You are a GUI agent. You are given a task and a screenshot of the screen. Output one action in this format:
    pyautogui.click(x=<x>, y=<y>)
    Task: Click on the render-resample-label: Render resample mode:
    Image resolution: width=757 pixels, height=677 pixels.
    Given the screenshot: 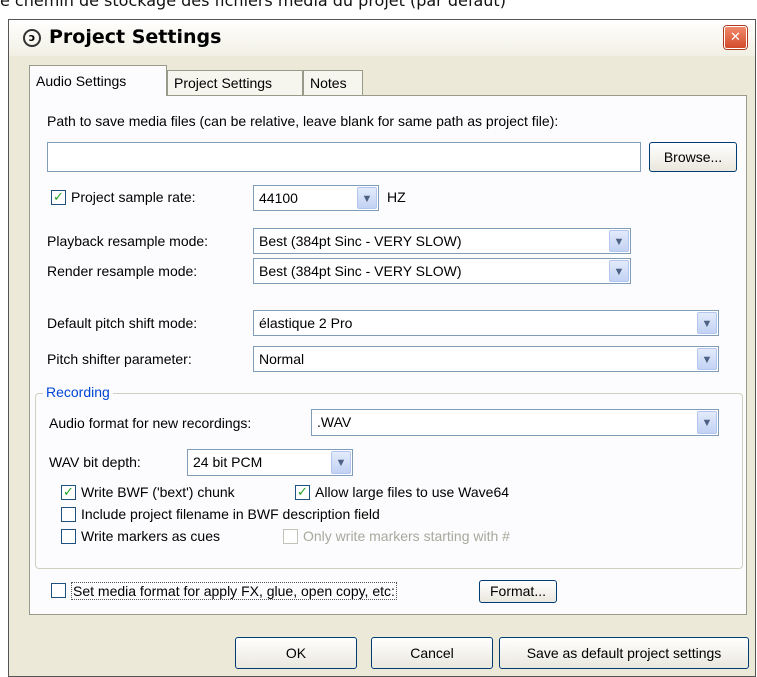 What is the action you would take?
    pyautogui.click(x=122, y=271)
    